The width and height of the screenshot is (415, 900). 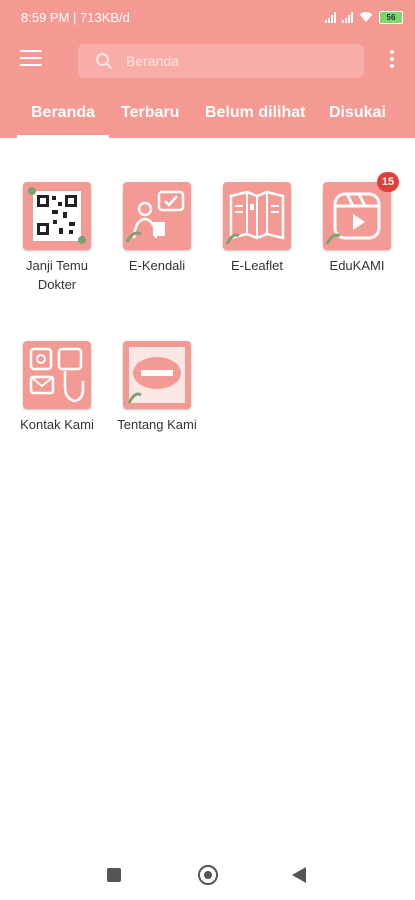 I want to click on system-nav-bar, so click(x=207, y=875).